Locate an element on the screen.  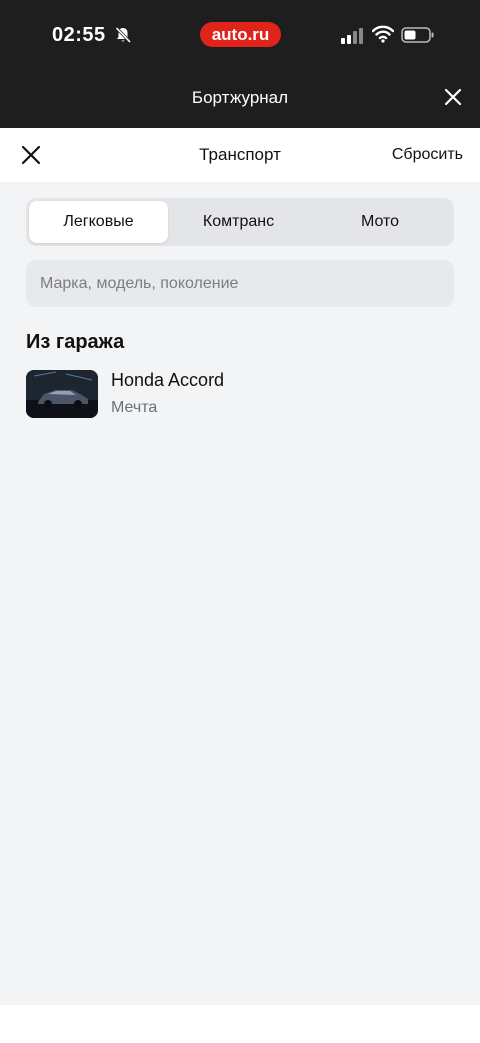
bell-muted-icon is located at coordinates (123, 35).